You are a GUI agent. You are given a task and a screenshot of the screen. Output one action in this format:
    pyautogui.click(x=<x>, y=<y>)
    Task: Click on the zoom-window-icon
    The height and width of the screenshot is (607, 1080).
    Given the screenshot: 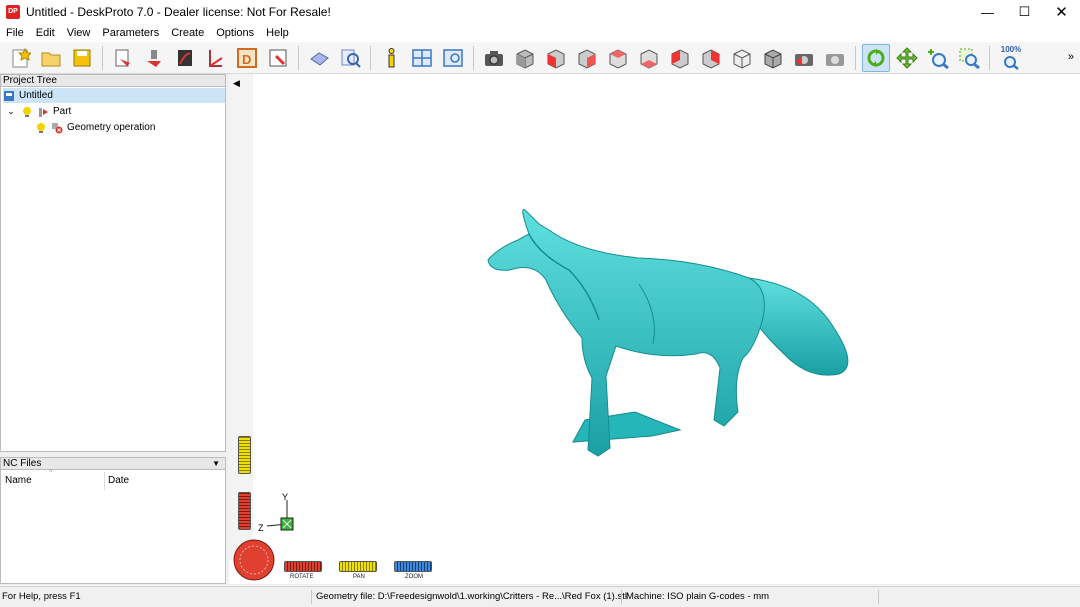 What is the action you would take?
    pyautogui.click(x=969, y=58)
    